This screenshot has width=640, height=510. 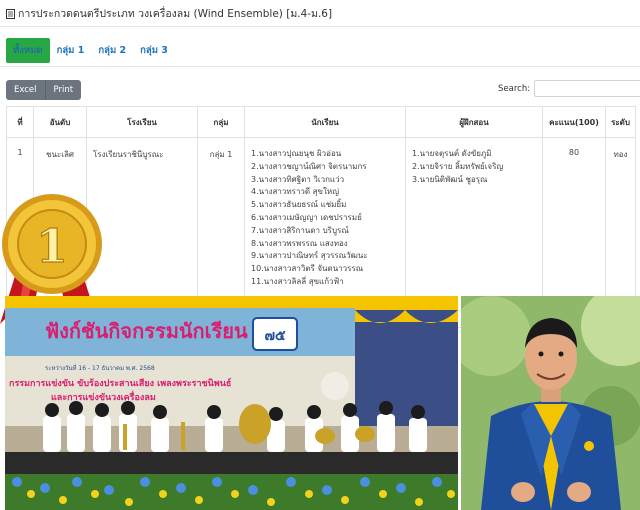 What do you see at coordinates (154, 50) in the screenshot?
I see `tab-group-3: กลุ่ม 3` at bounding box center [154, 50].